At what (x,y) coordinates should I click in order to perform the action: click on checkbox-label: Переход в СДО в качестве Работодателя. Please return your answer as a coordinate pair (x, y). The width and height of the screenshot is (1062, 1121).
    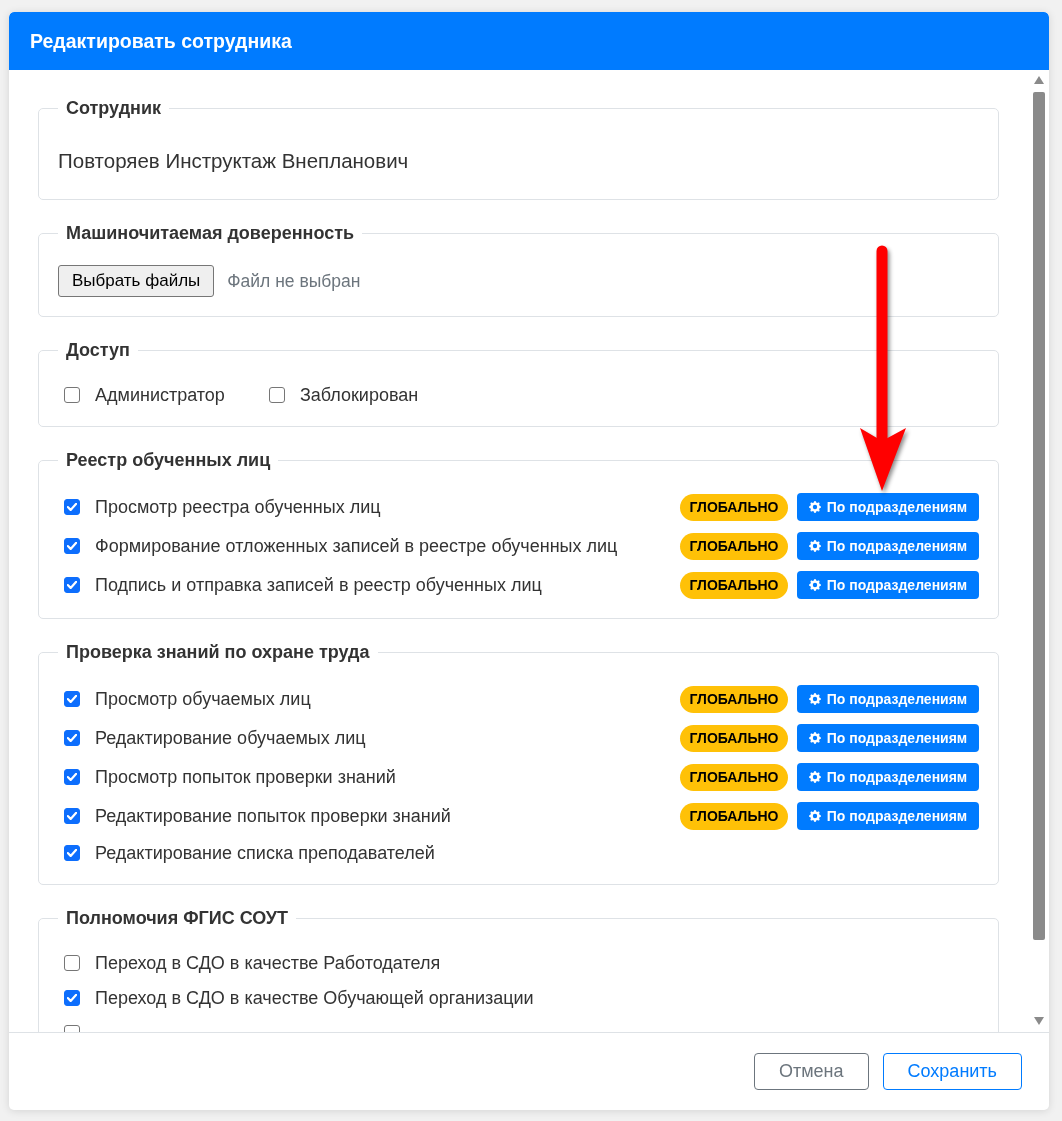
    Looking at the image, I should click on (268, 963).